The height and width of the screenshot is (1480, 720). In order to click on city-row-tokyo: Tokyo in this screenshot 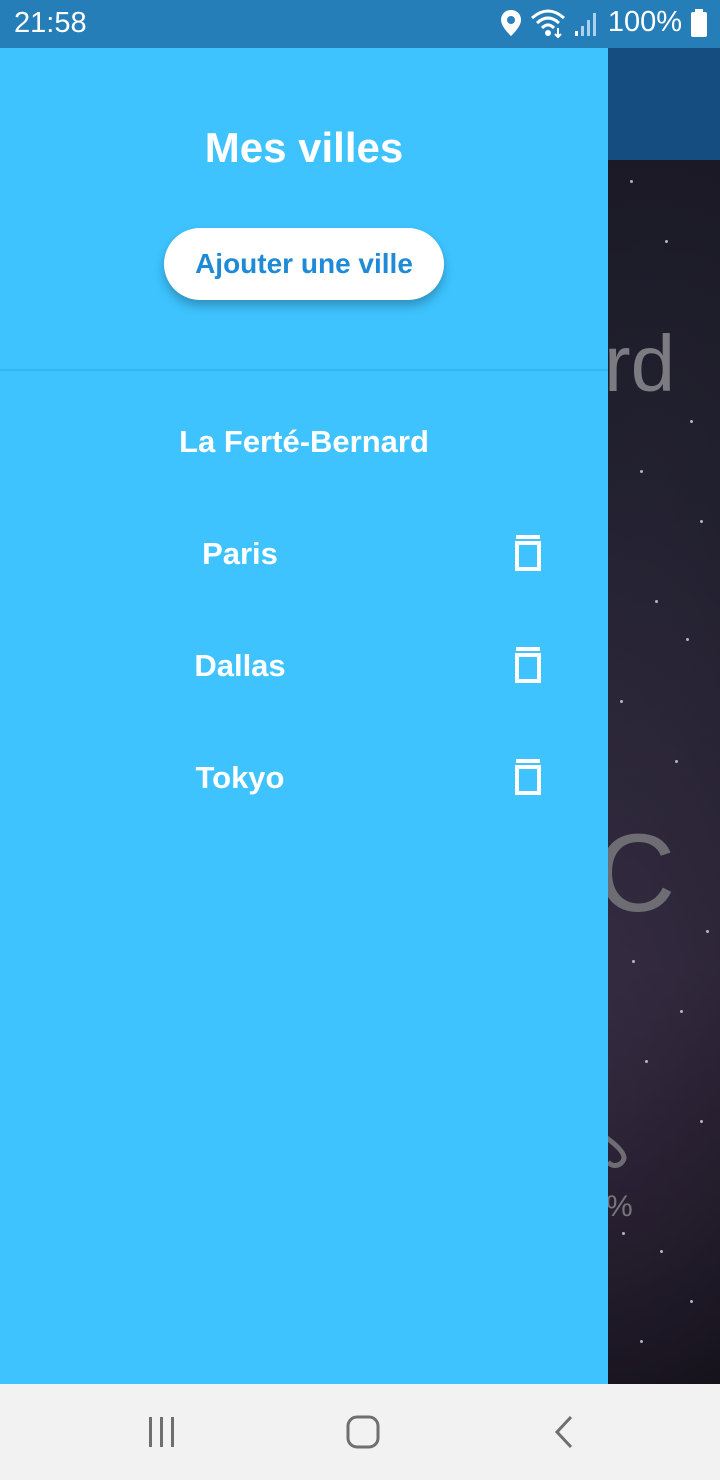, I will do `click(304, 778)`.